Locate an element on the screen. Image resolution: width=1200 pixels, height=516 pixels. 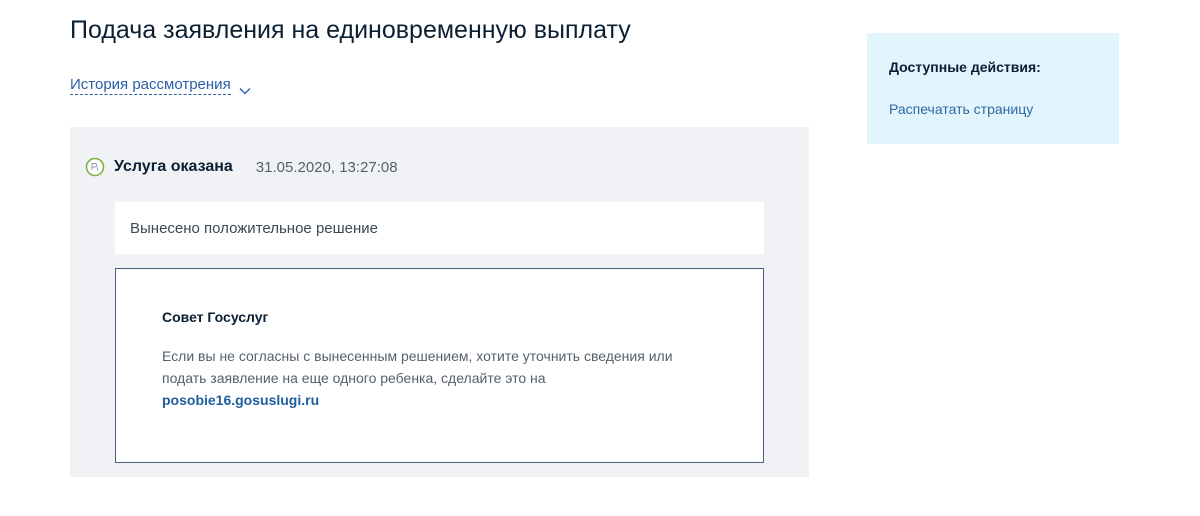
status-timestamp: 31.05.2020, 13:27:08 is located at coordinates (326, 167).